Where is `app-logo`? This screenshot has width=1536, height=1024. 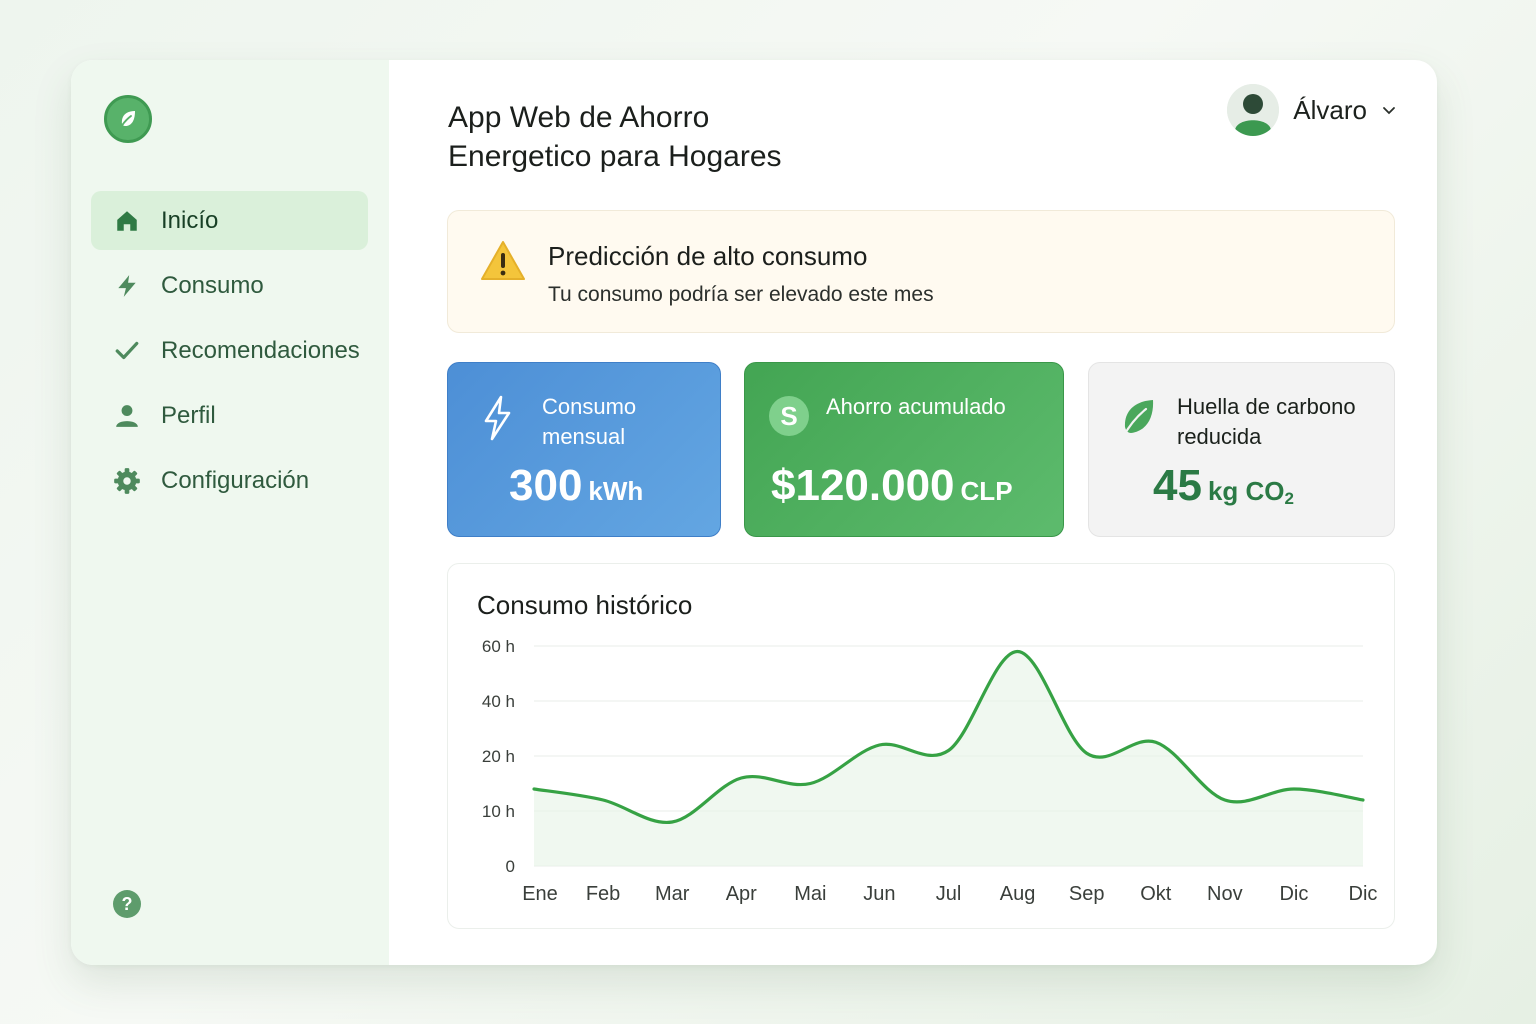 app-logo is located at coordinates (128, 119).